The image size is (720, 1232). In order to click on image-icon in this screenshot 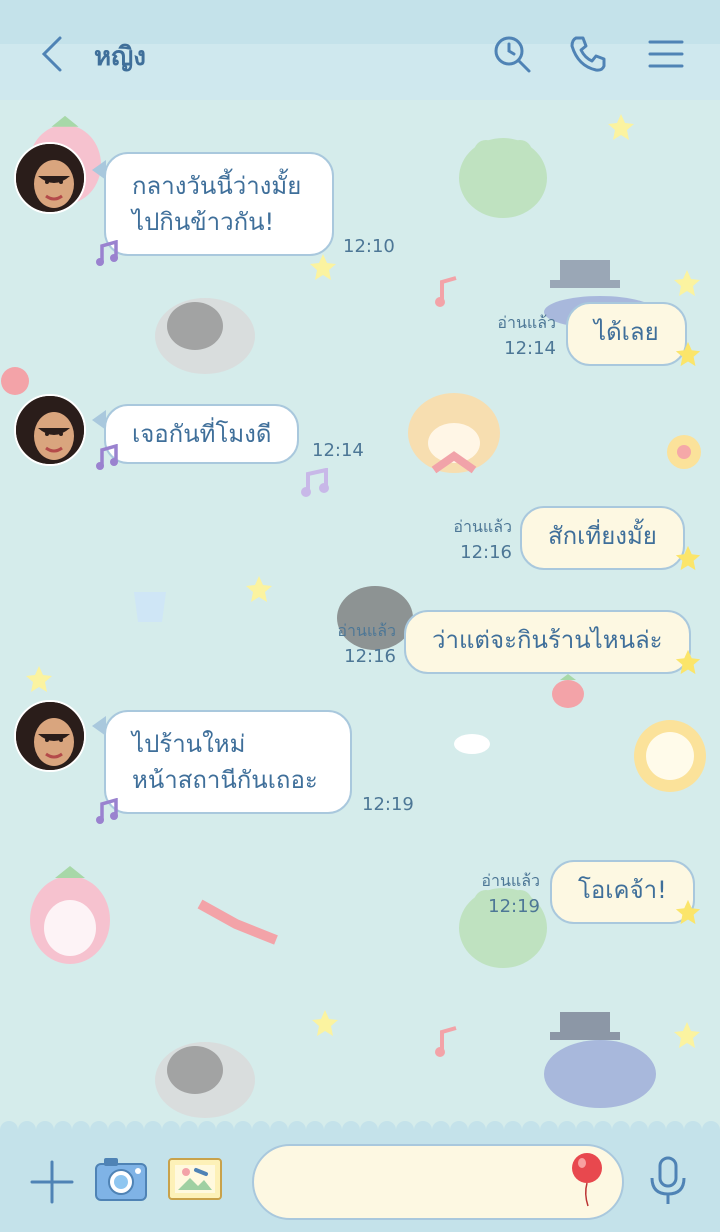, I will do `click(195, 1179)`.